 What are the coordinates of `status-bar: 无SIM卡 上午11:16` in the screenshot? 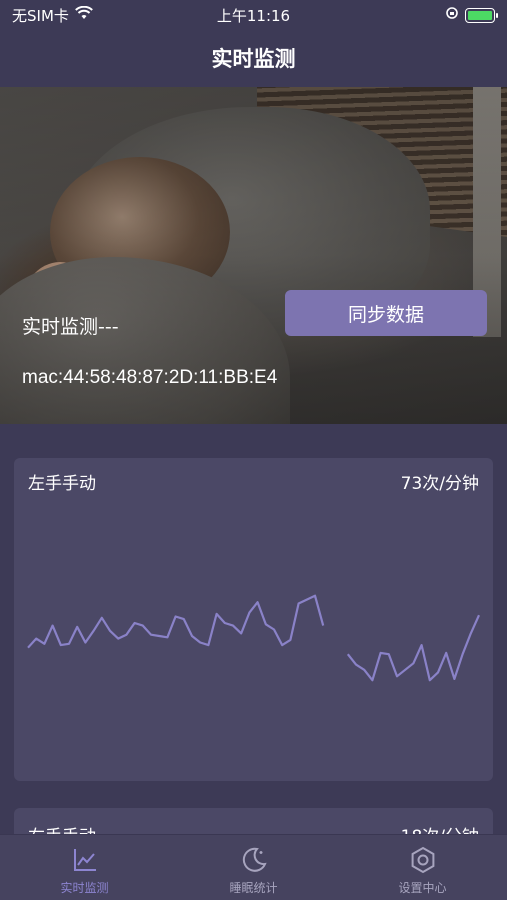 It's located at (253, 15).